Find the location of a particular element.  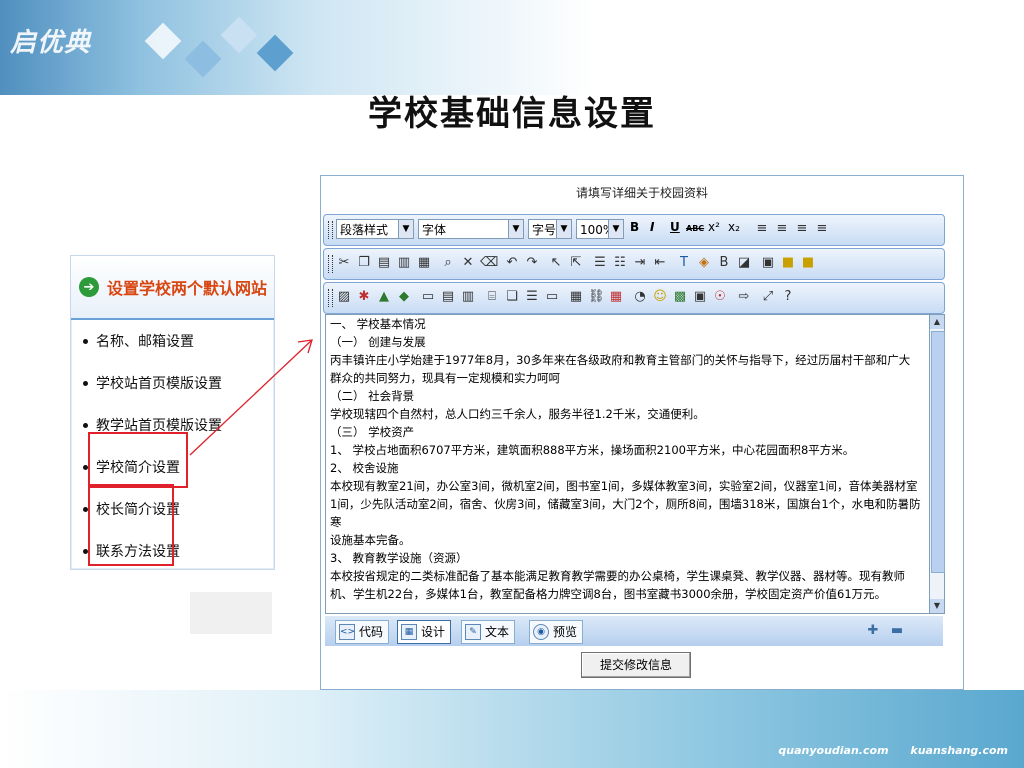

superscript-button: x² is located at coordinates (714, 227).